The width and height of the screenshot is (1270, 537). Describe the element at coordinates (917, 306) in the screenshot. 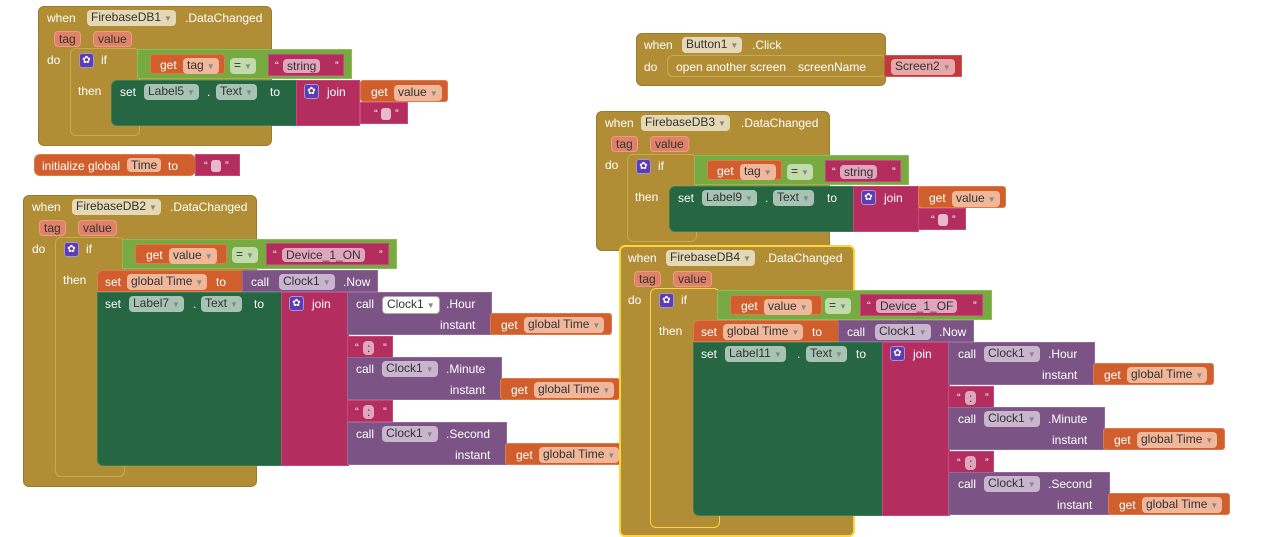

I see `text-field: Device_1_OF` at that location.